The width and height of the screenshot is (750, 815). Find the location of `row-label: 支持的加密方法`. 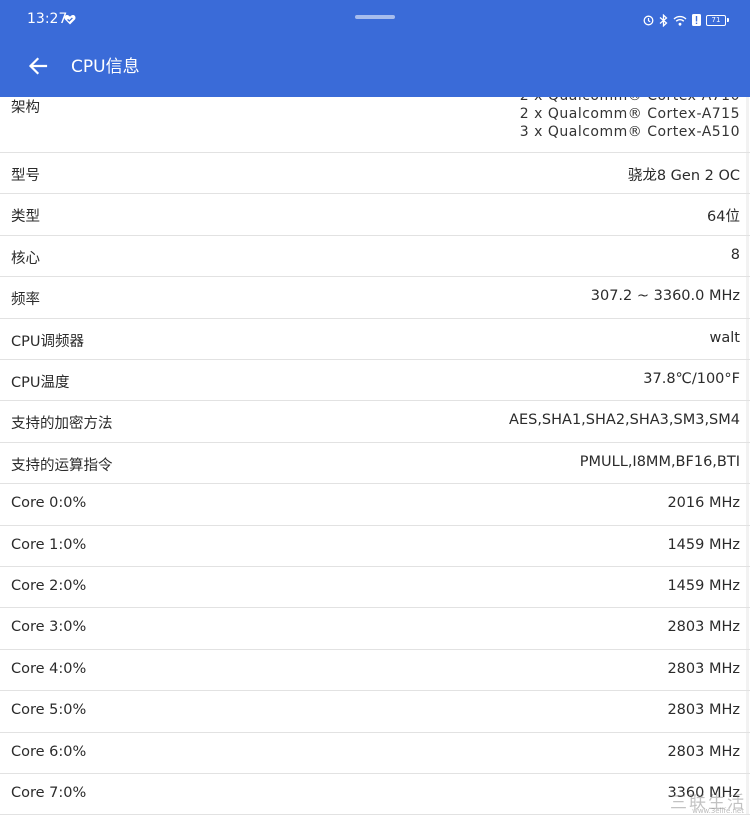

row-label: 支持的加密方法 is located at coordinates (62, 424).